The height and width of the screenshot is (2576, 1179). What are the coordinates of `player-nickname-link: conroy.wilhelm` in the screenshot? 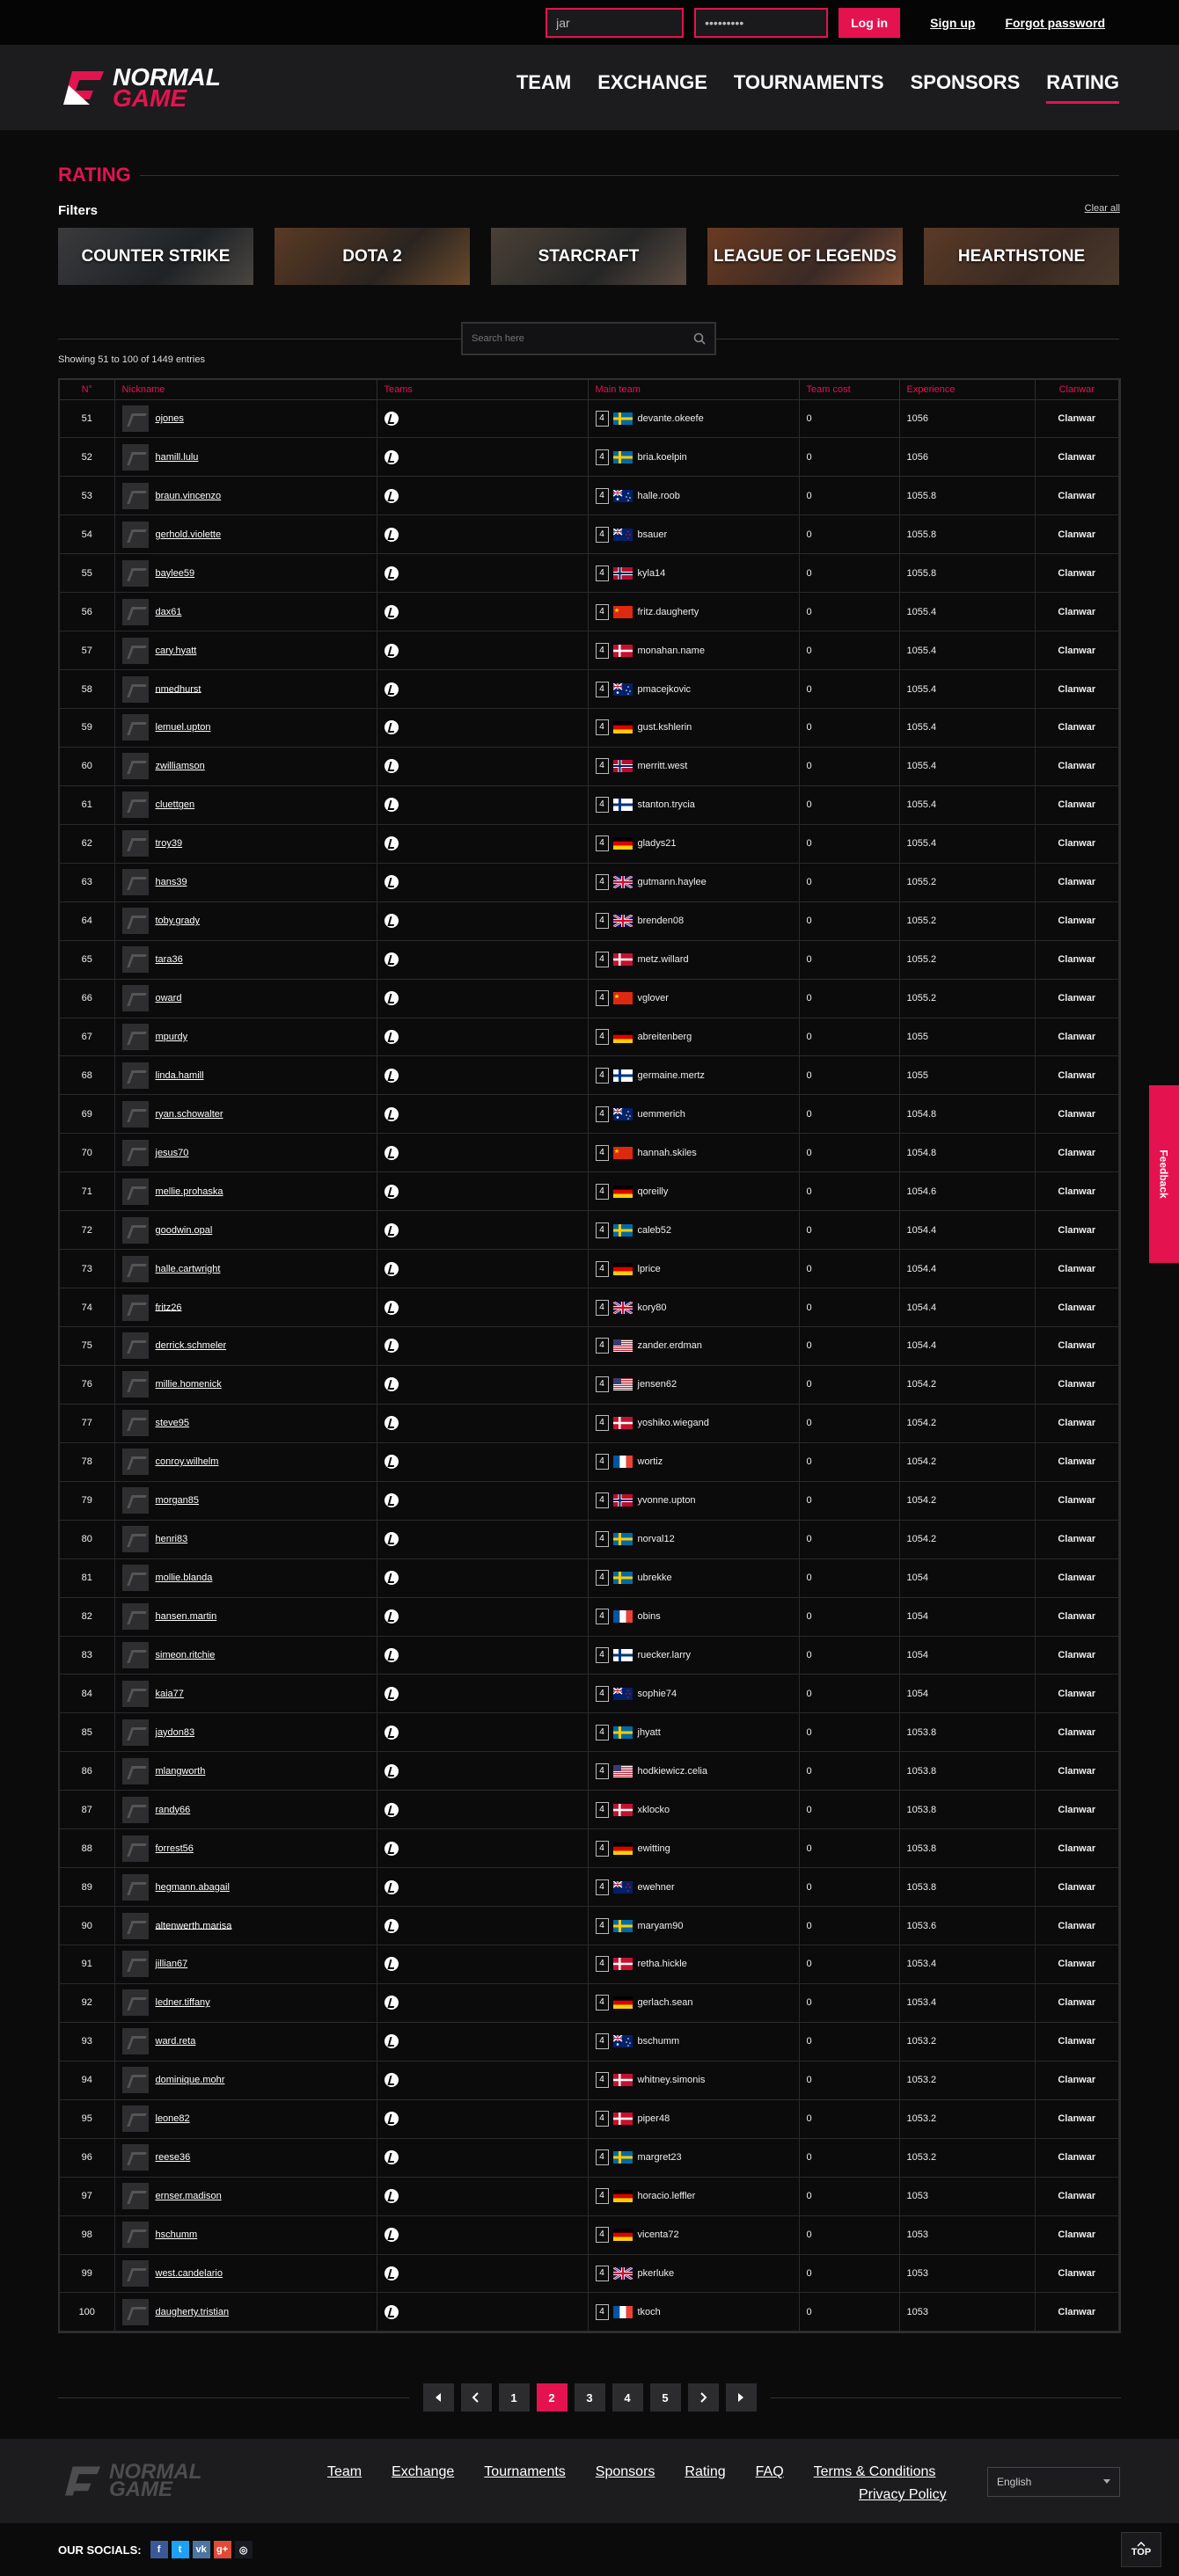 It's located at (187, 1461).